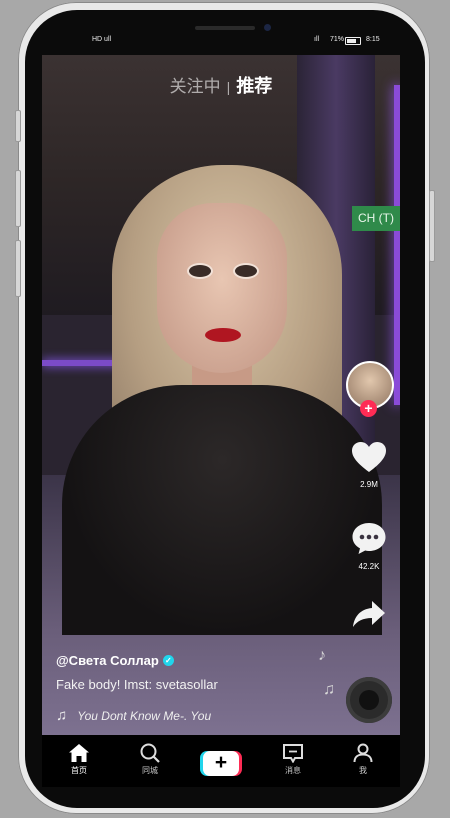 The width and height of the screenshot is (450, 818). Describe the element at coordinates (82, 363) in the screenshot. I see `video-neon-light-left` at that location.